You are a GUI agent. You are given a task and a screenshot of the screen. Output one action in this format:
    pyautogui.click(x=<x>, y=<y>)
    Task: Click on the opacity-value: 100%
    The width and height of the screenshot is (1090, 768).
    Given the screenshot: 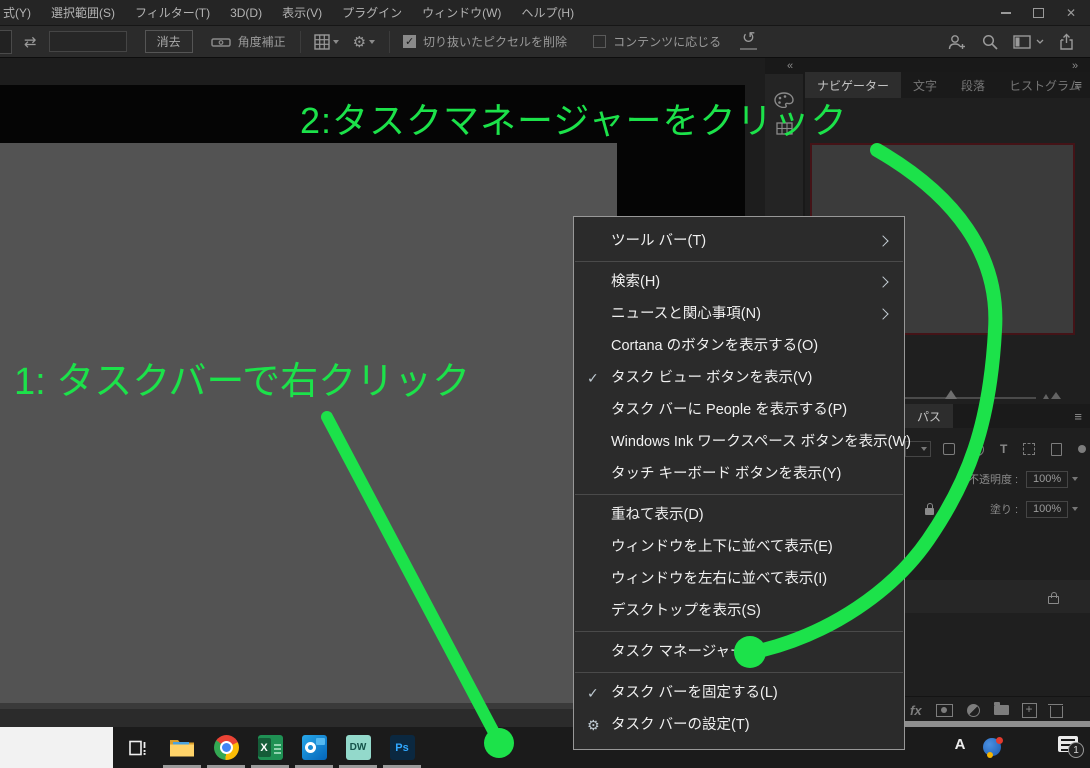 What is the action you would take?
    pyautogui.click(x=1047, y=479)
    